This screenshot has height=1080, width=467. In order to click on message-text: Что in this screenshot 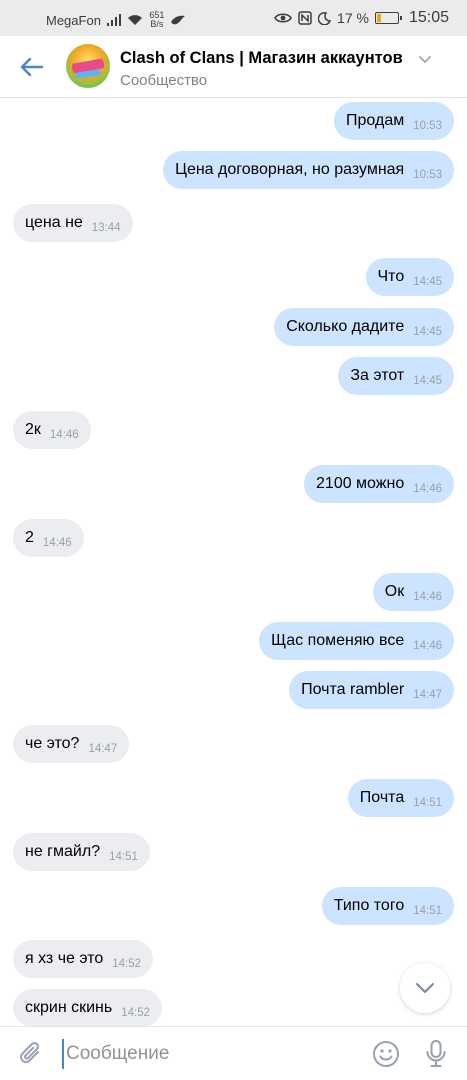, I will do `click(391, 276)`.